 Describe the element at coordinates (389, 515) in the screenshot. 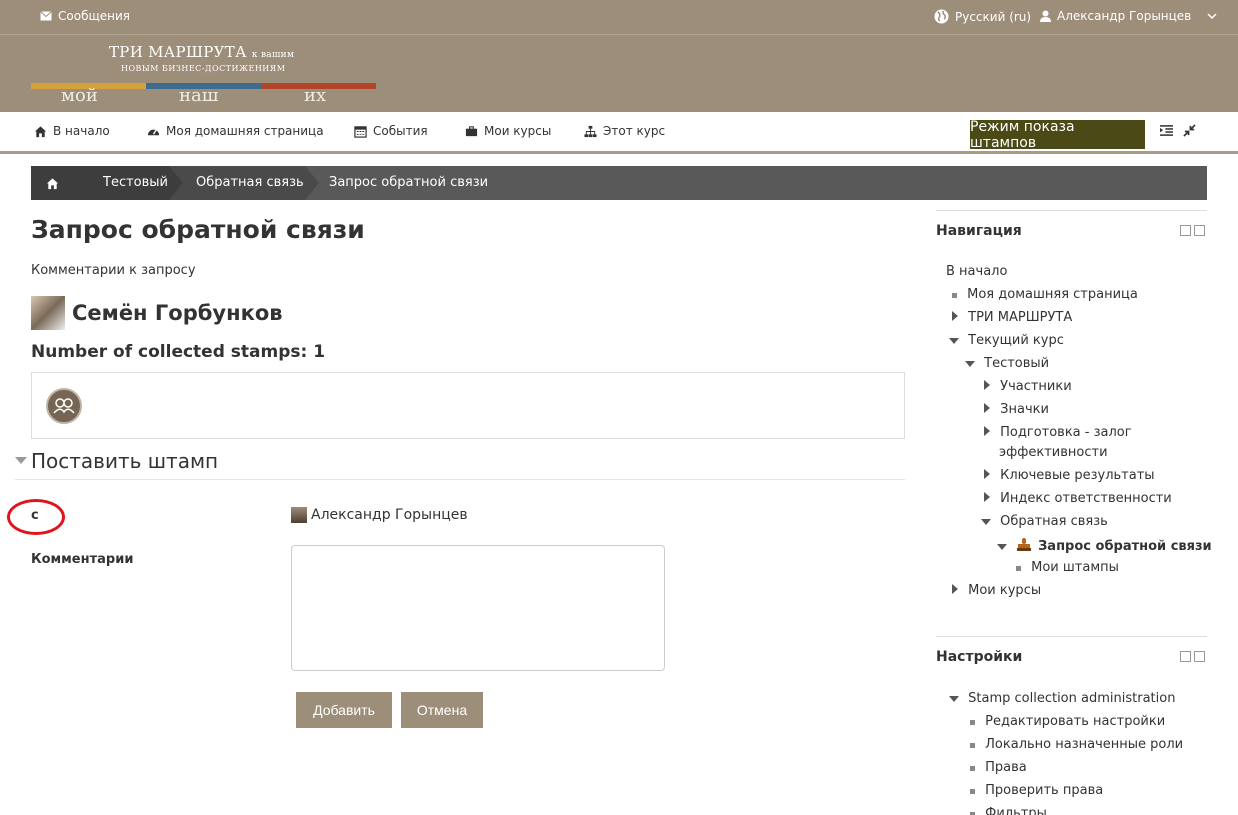

I see `from-user-name: Александр Горынцев` at that location.